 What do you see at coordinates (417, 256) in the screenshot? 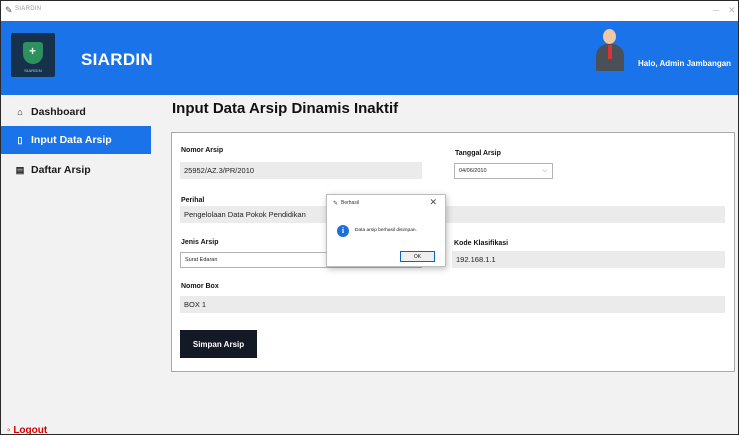
I see `dialog-ok-button: OK` at bounding box center [417, 256].